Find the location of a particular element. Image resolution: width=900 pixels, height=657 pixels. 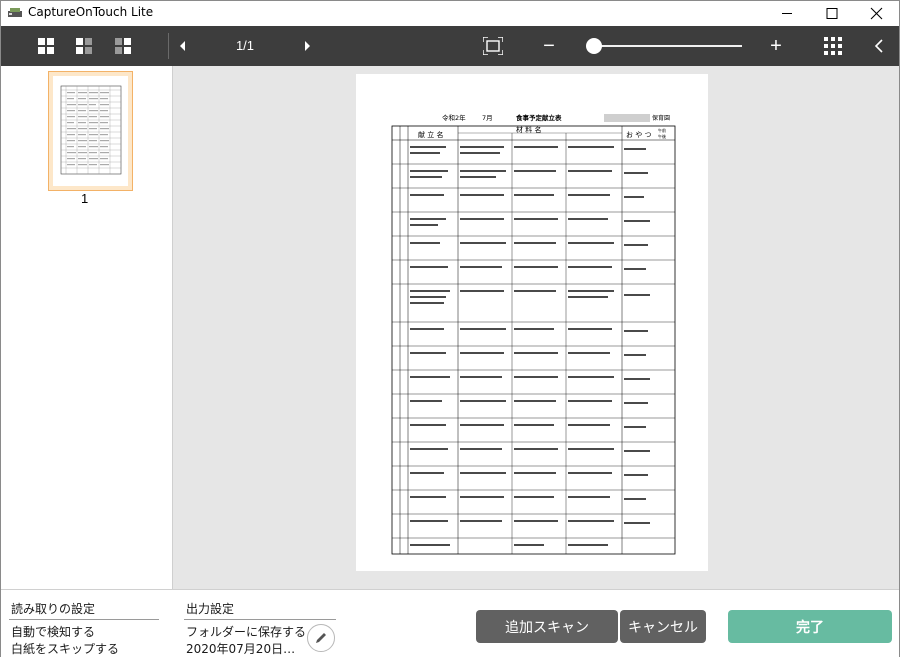

grid-right-view-button is located at coordinates (123, 46).